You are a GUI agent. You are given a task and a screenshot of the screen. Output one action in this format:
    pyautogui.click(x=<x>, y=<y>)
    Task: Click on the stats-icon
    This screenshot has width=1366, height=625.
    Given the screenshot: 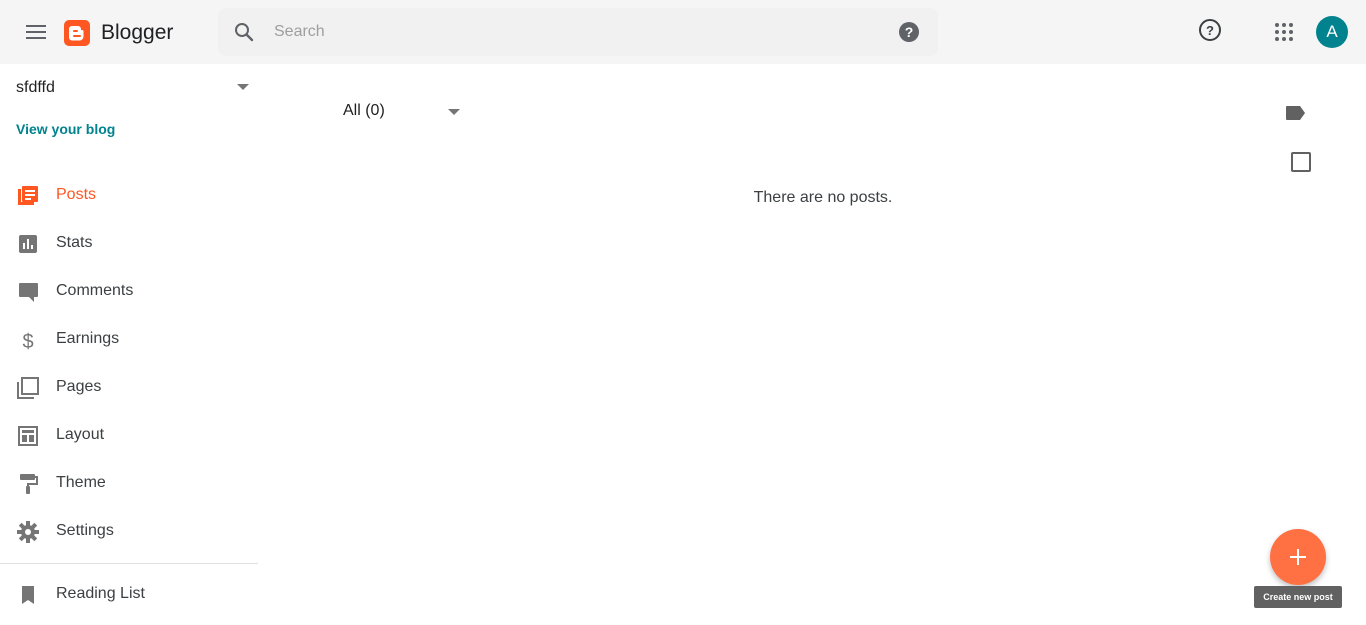 What is the action you would take?
    pyautogui.click(x=28, y=244)
    